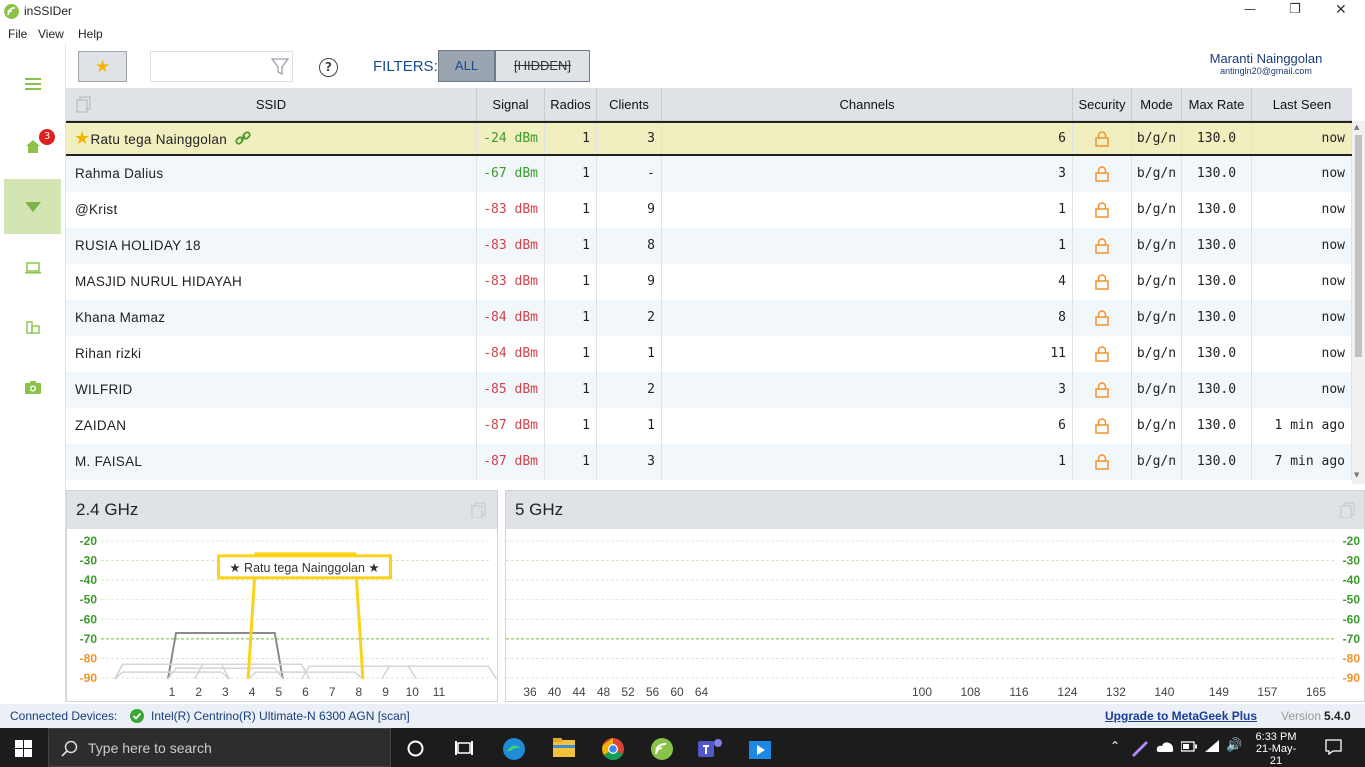 Image resolution: width=1365 pixels, height=767 pixels. Describe the element at coordinates (271, 246) in the screenshot. I see `ssid-cell: RUSIA HOLIDAY 18` at that location.